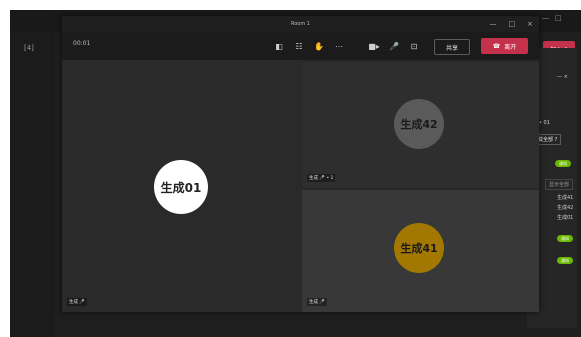  Describe the element at coordinates (565, 207) in the screenshot. I see `side-list-item: 生成42` at that location.